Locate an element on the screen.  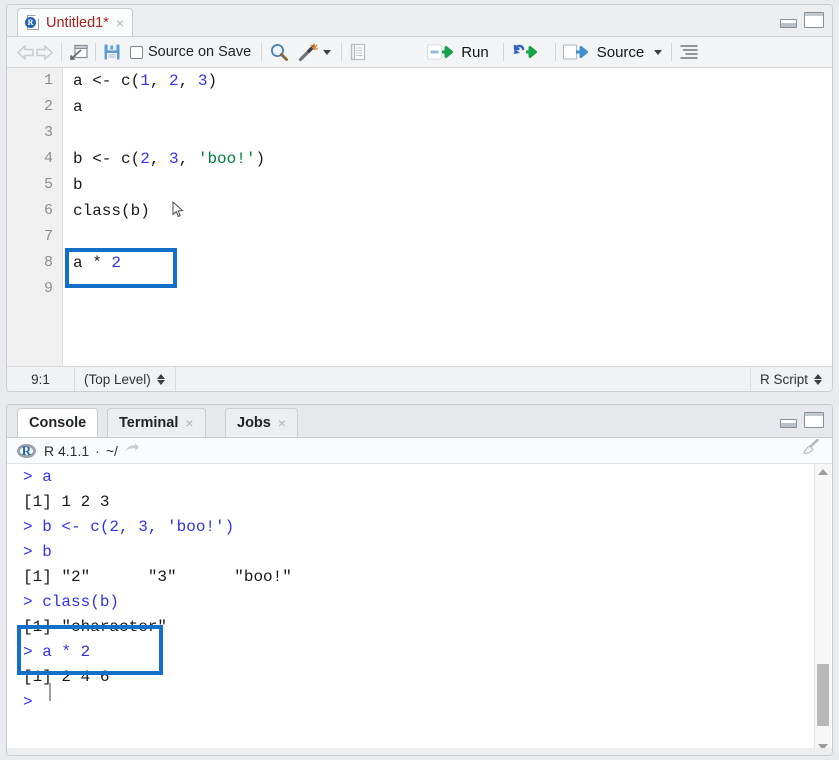
code-token: a is located at coordinates (78, 107).